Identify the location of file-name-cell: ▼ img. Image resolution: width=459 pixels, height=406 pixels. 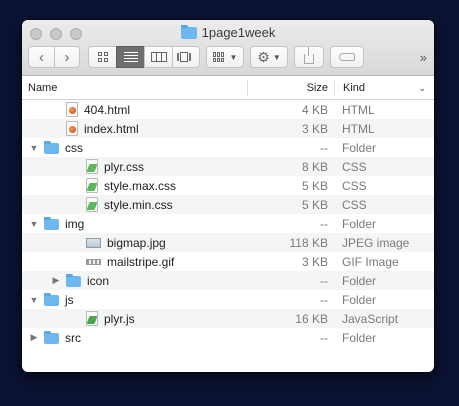
(134, 224).